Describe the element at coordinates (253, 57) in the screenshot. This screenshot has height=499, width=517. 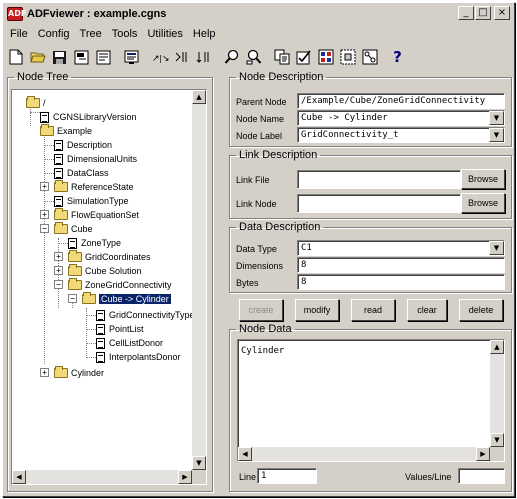
I see `zoom-out-button` at that location.